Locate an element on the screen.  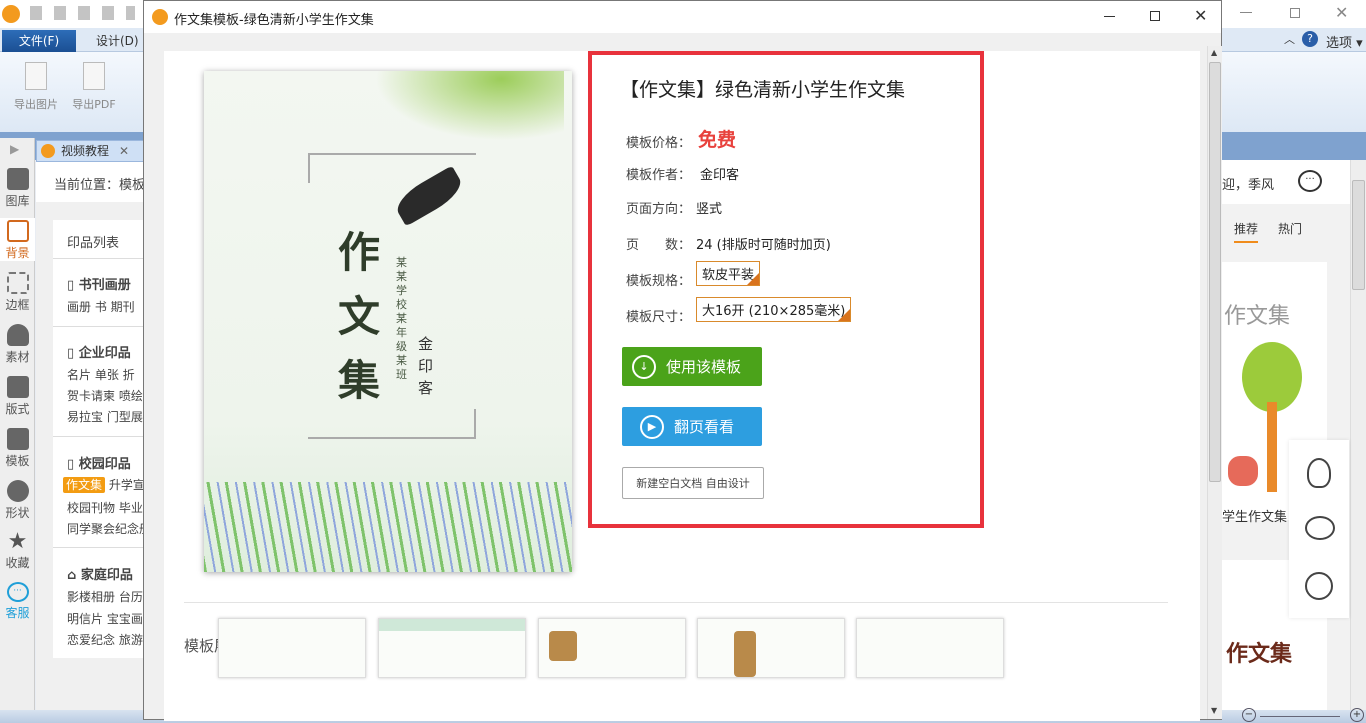
flip-preview-label: 翻页看看 is located at coordinates (704, 427).